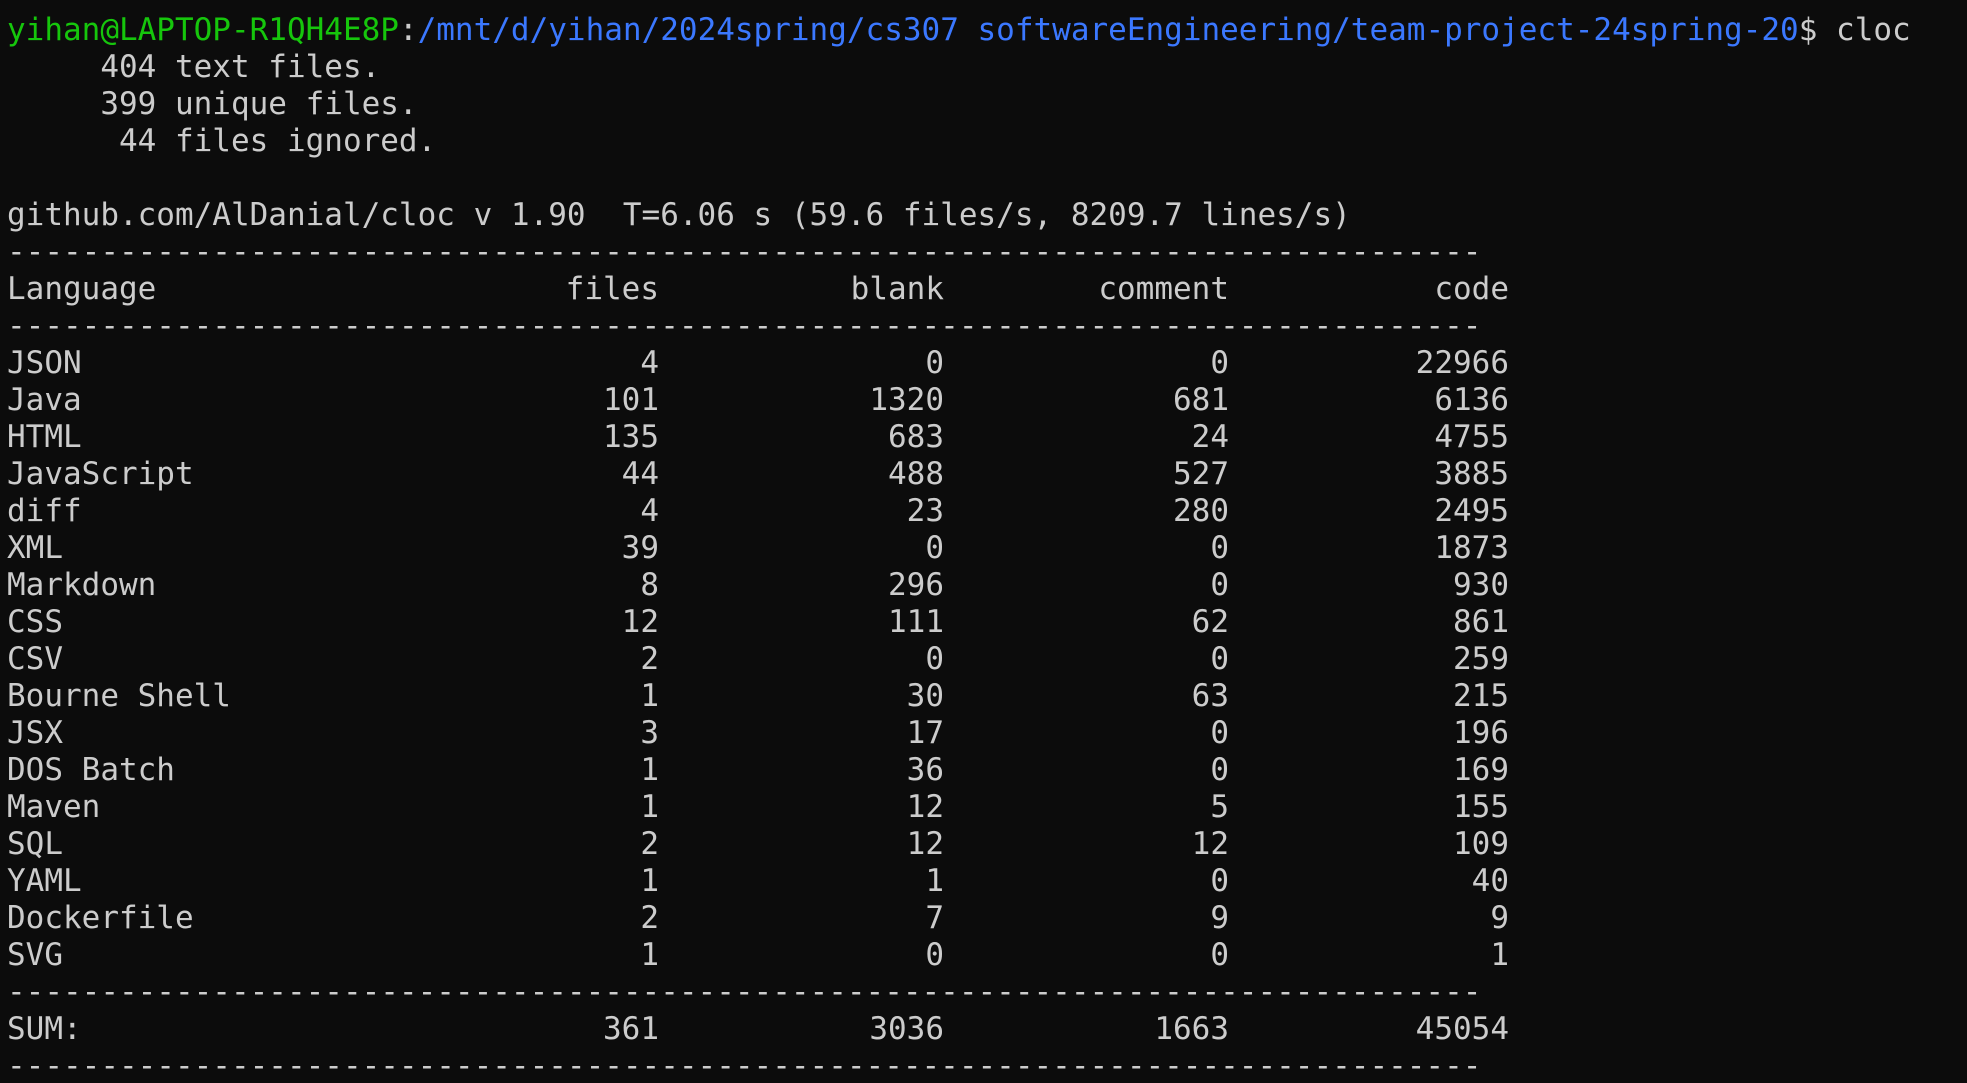 The image size is (1967, 1083). What do you see at coordinates (1873, 30) in the screenshot?
I see `command-text: cloc` at bounding box center [1873, 30].